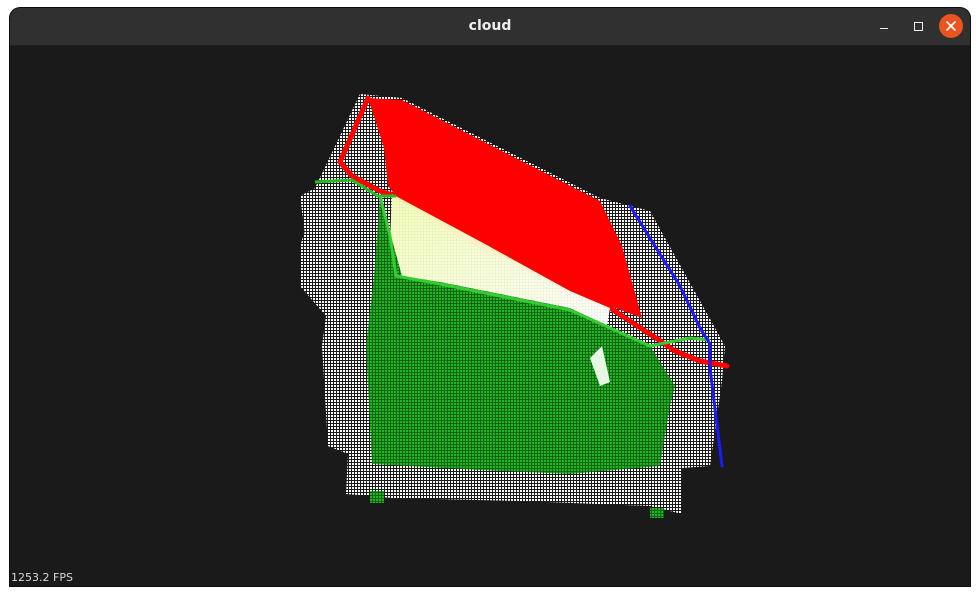 Image resolution: width=980 pixels, height=595 pixels. What do you see at coordinates (42, 577) in the screenshot?
I see `fps-counter: 1253.2 FPS` at bounding box center [42, 577].